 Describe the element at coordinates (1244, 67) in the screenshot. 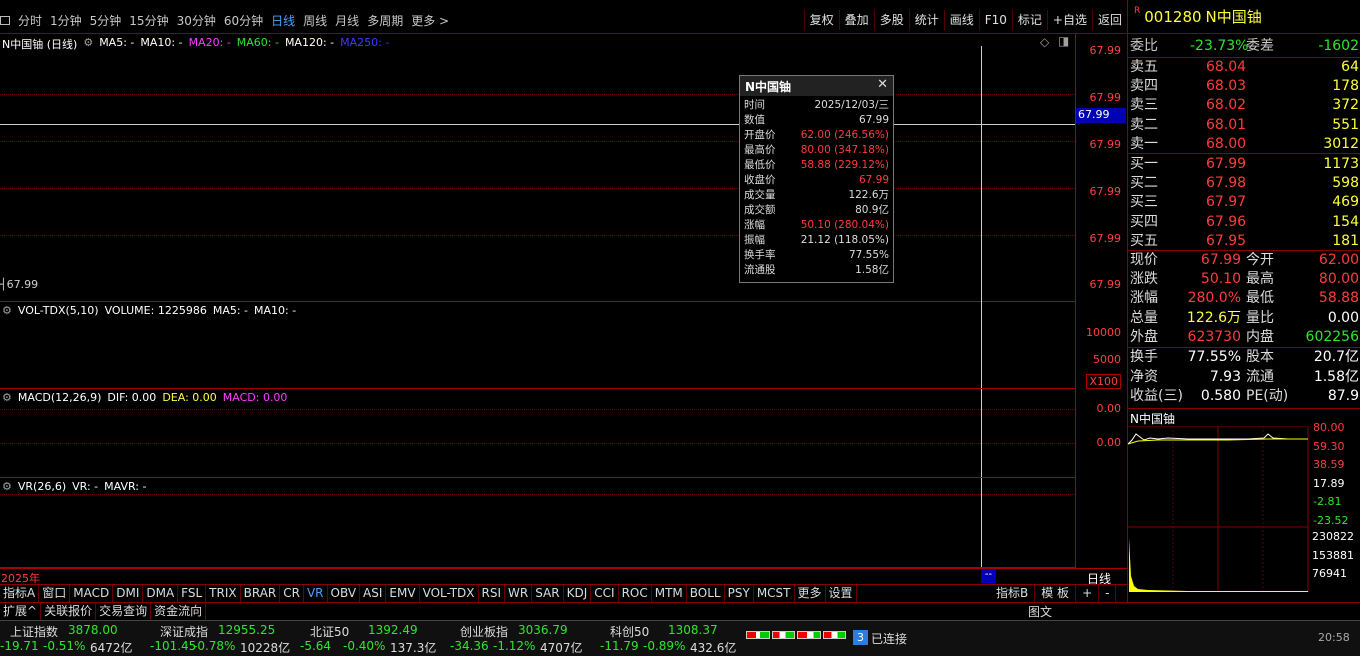

I see `order-book-row: 卖五 68.04 64` at that location.